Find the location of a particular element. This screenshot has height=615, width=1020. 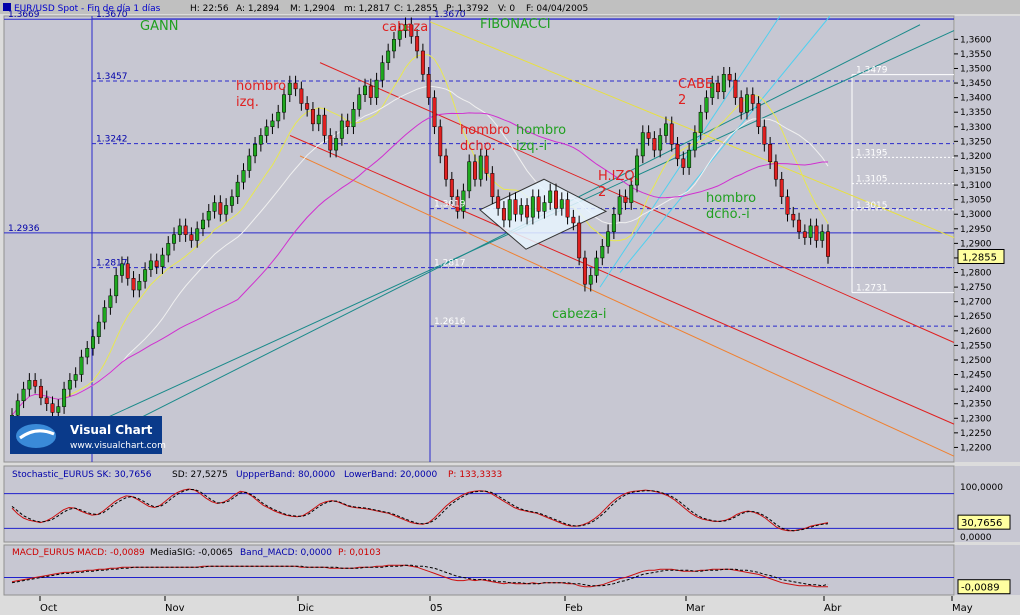

annotation-hombro-izq-i: hombro is located at coordinates (541, 130).